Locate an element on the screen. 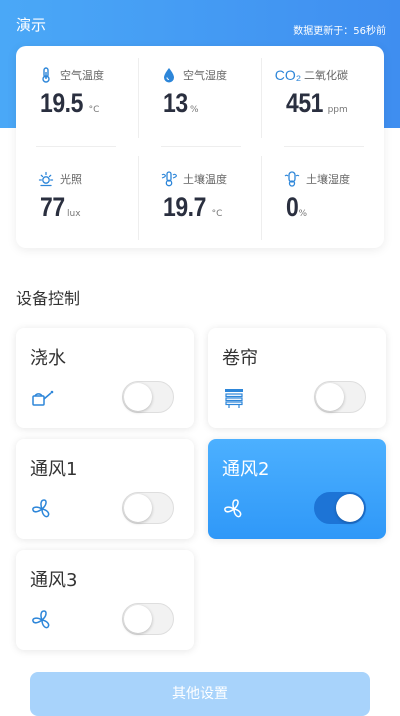 The width and height of the screenshot is (400, 716). ventilation-2-toggle is located at coordinates (340, 508).